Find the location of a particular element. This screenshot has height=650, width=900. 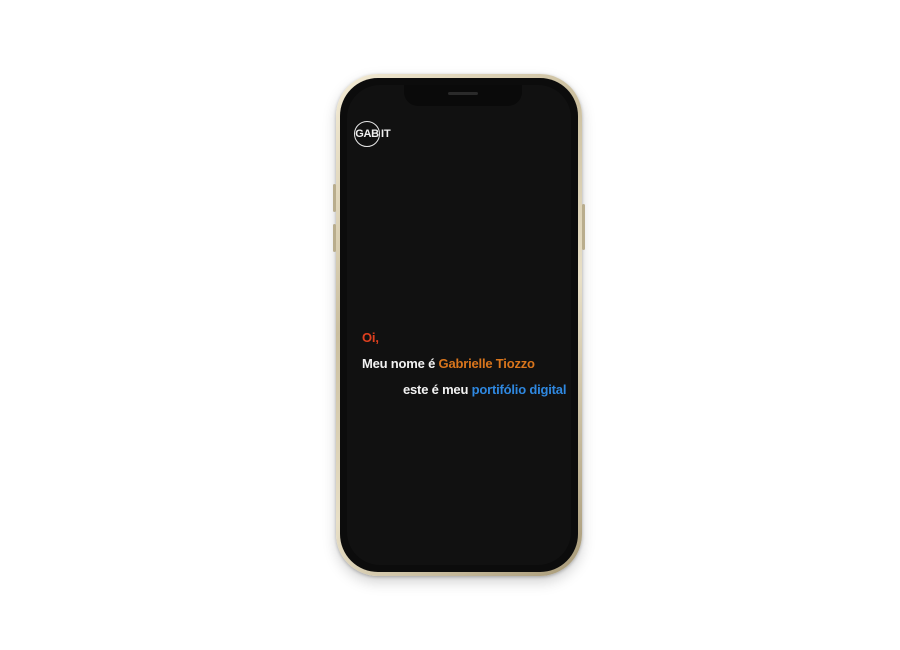

volume-down-button is located at coordinates (334, 238).